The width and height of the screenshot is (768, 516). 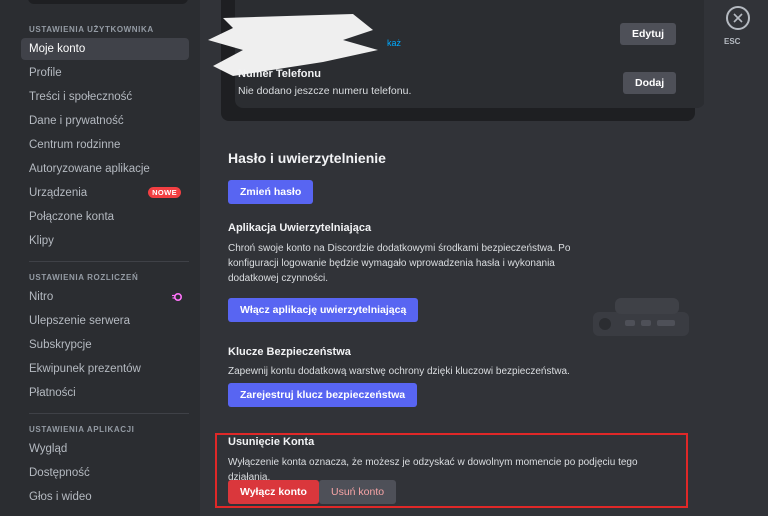 I want to click on sidebar-item-label: Profile, so click(x=45, y=73).